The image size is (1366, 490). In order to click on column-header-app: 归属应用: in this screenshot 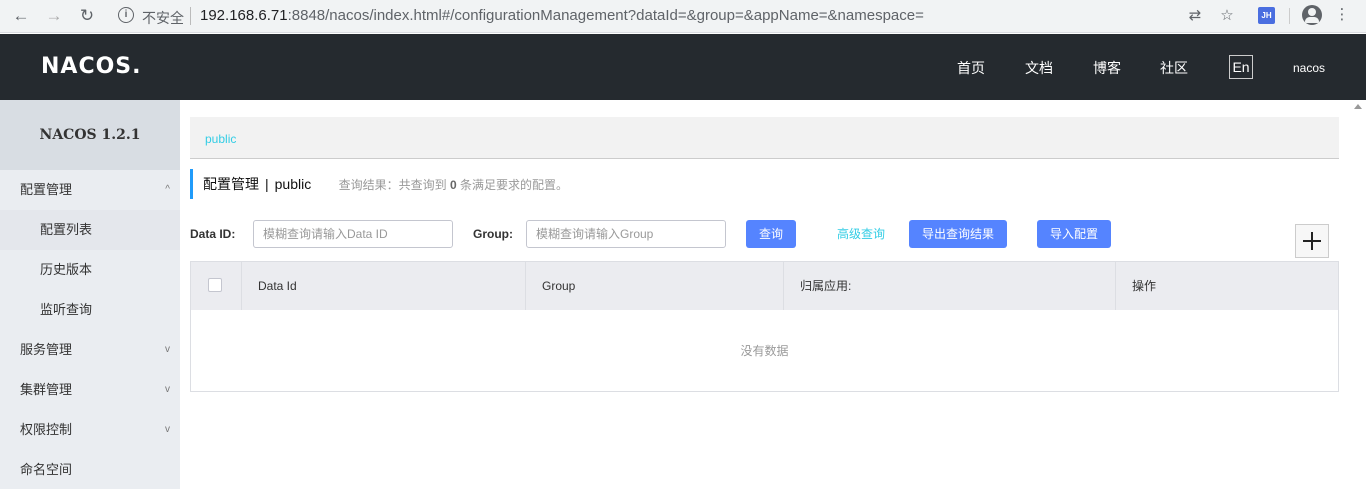, I will do `click(949, 286)`.